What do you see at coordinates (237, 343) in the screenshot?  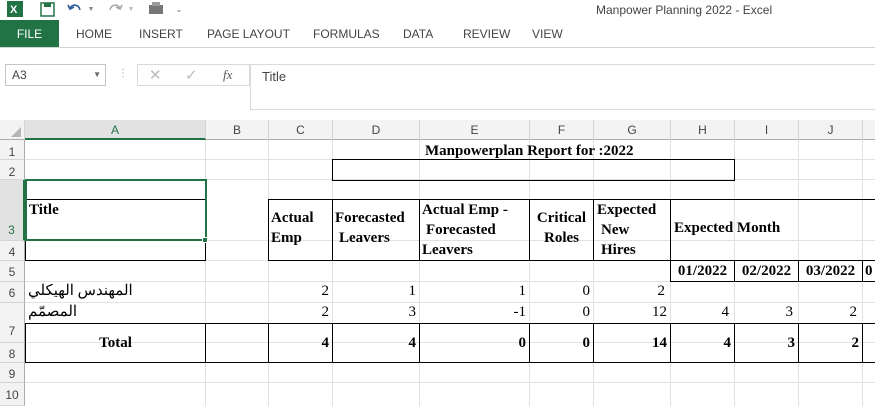 I see `total-b-cell` at bounding box center [237, 343].